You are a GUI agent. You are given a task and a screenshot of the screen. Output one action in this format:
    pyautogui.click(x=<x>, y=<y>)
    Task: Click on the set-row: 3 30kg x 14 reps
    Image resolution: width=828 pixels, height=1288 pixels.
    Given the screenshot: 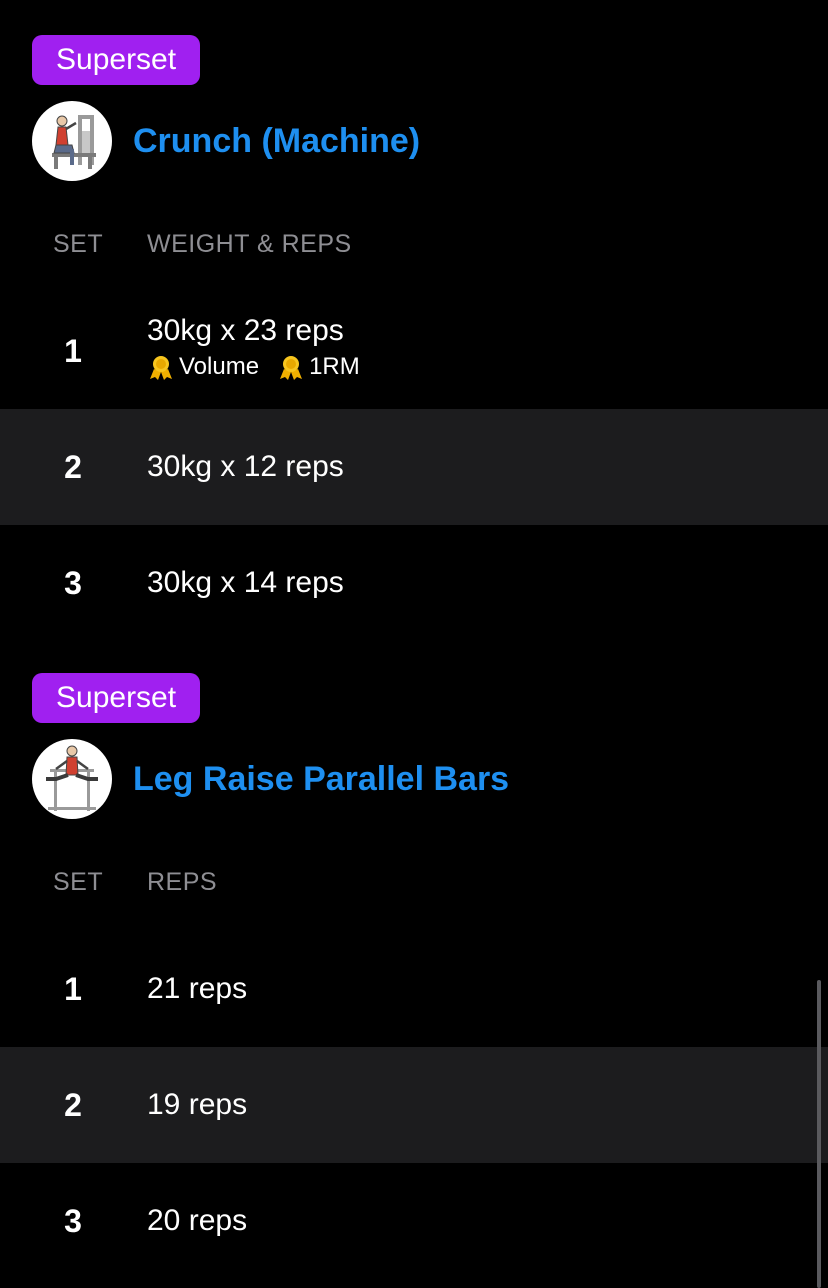 What is the action you would take?
    pyautogui.click(x=414, y=583)
    